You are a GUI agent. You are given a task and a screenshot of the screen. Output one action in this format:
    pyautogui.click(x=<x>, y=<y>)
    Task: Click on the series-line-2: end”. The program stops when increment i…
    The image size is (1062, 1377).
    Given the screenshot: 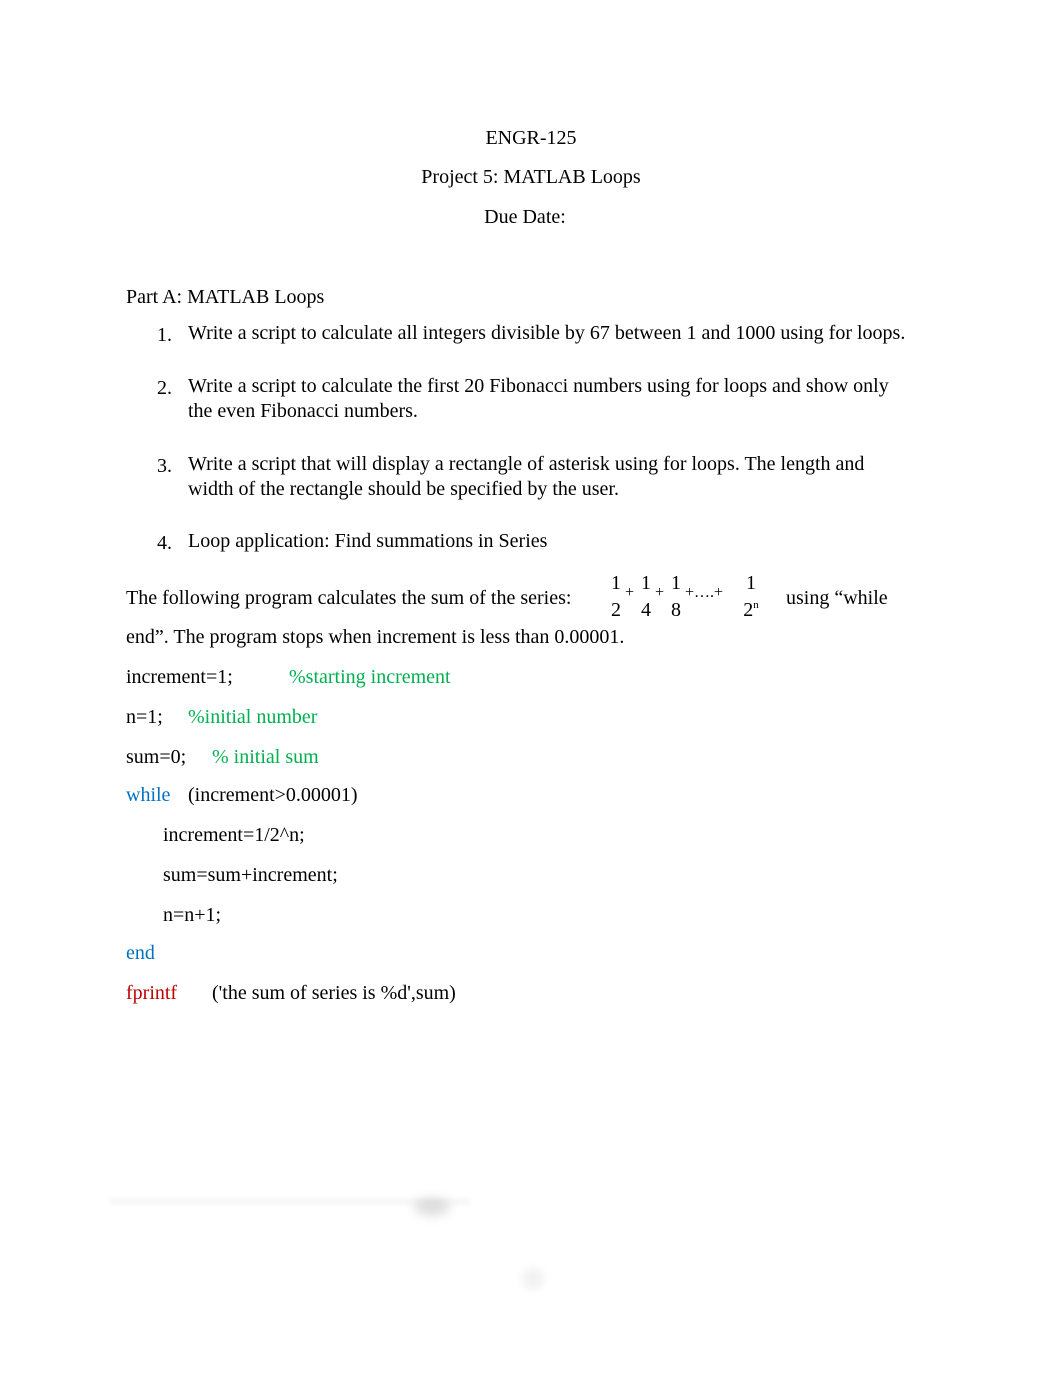 What is the action you would take?
    pyautogui.click(x=375, y=637)
    